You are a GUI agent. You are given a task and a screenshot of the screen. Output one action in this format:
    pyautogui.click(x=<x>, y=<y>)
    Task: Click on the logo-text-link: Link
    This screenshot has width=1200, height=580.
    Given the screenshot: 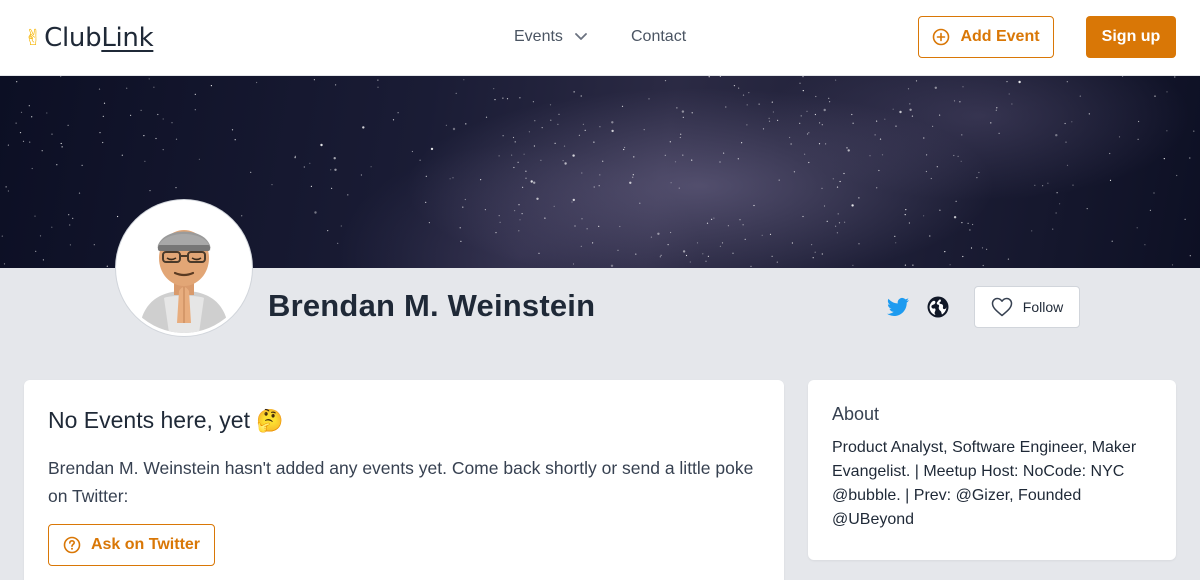 What is the action you would take?
    pyautogui.click(x=127, y=38)
    